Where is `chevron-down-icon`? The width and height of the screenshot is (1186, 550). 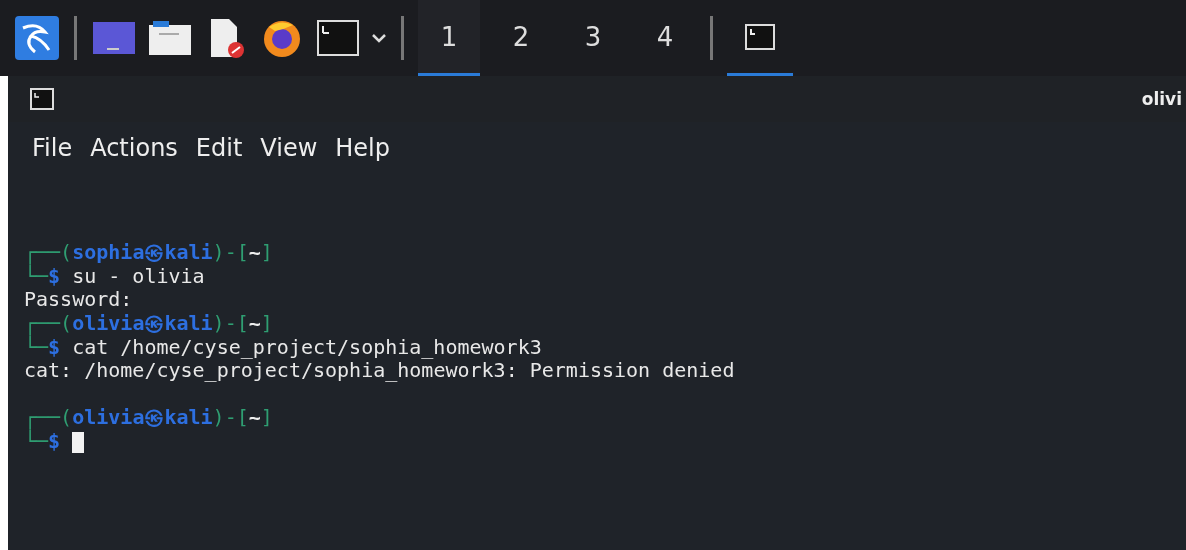
chevron-down-icon is located at coordinates (379, 38).